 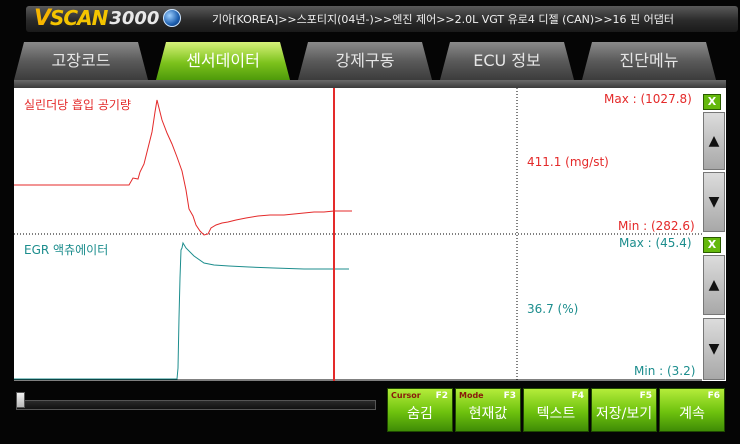 What do you see at coordinates (79, 18) in the screenshot?
I see `logo-scan: SCAN` at bounding box center [79, 18].